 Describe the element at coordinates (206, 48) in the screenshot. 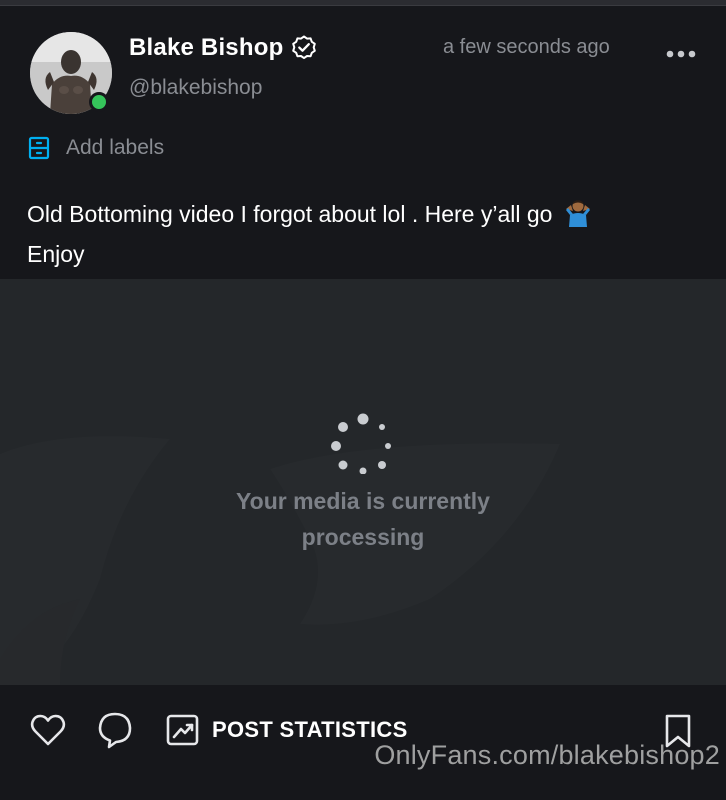

I see `author-display-name: Blake Bishop` at that location.